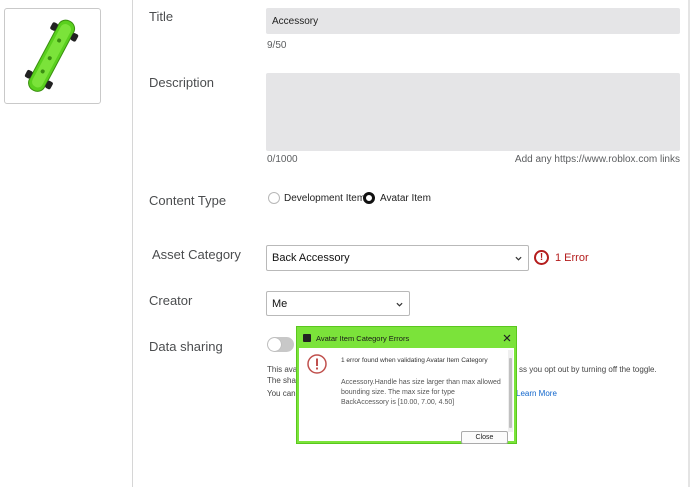  What do you see at coordinates (398, 402) in the screenshot?
I see `dialog-message-line-3: BackAccessory is [10.00, 7.00, 4.50]` at bounding box center [398, 402].